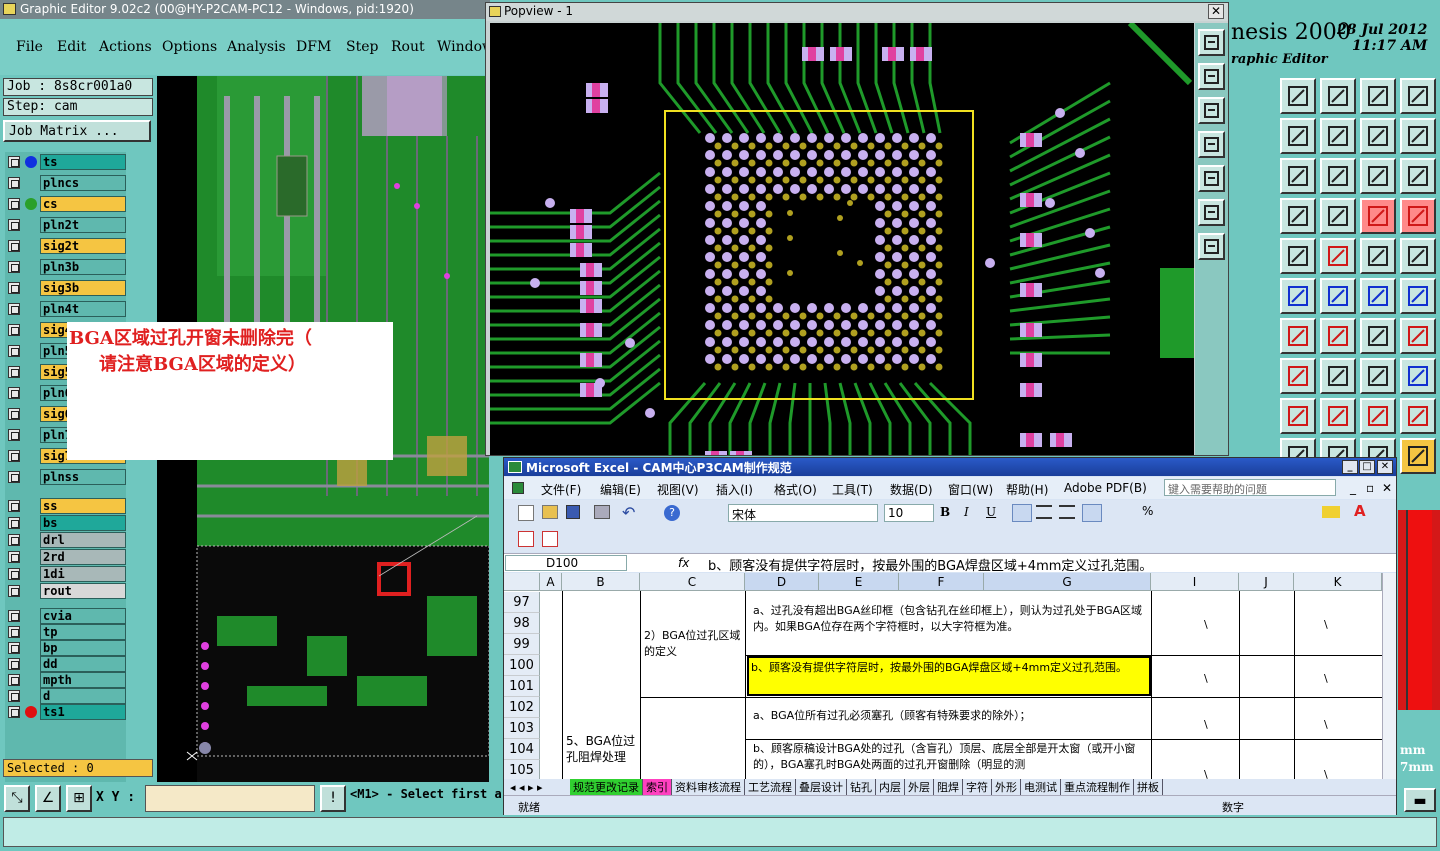 This screenshot has height=851, width=1440. Describe the element at coordinates (17, 798) in the screenshot. I see `zoom-tool-button: ⤡` at that location.